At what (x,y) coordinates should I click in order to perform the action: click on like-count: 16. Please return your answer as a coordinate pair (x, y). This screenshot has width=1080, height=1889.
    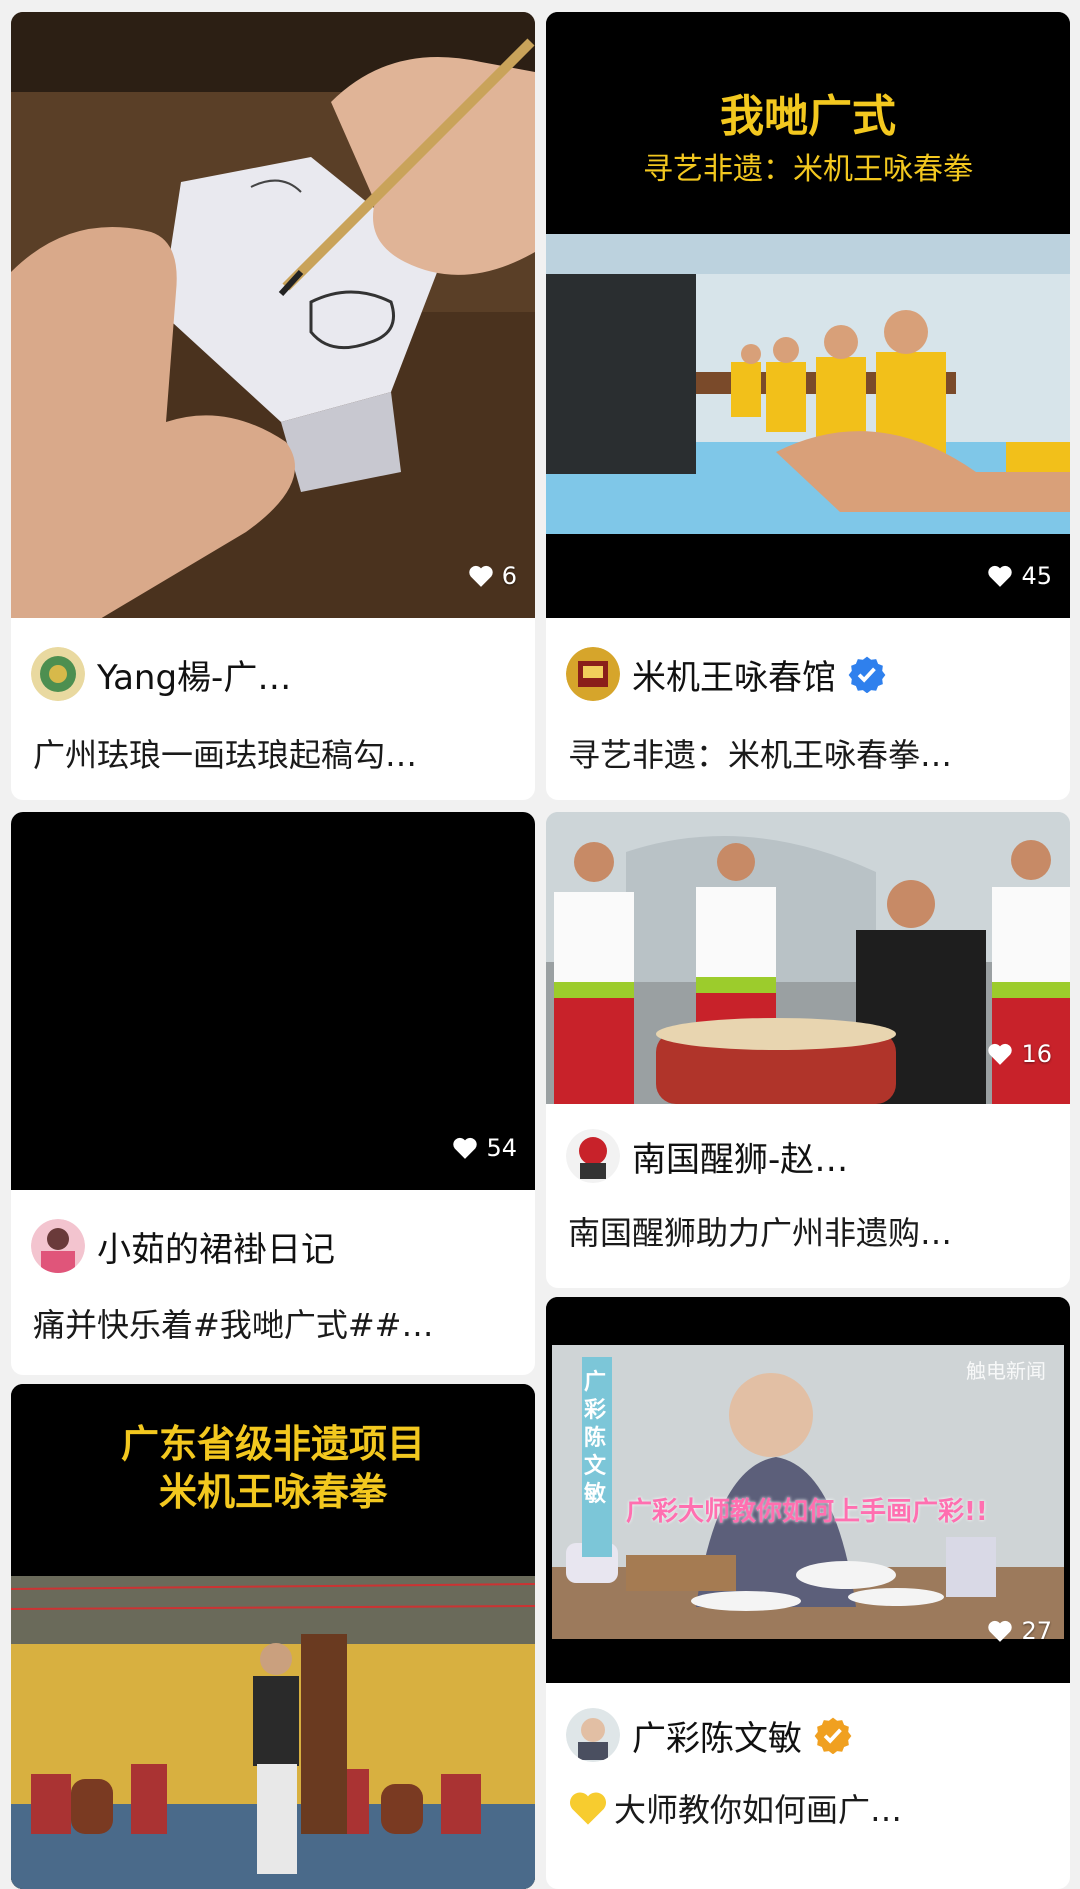
    Looking at the image, I should click on (1019, 1054).